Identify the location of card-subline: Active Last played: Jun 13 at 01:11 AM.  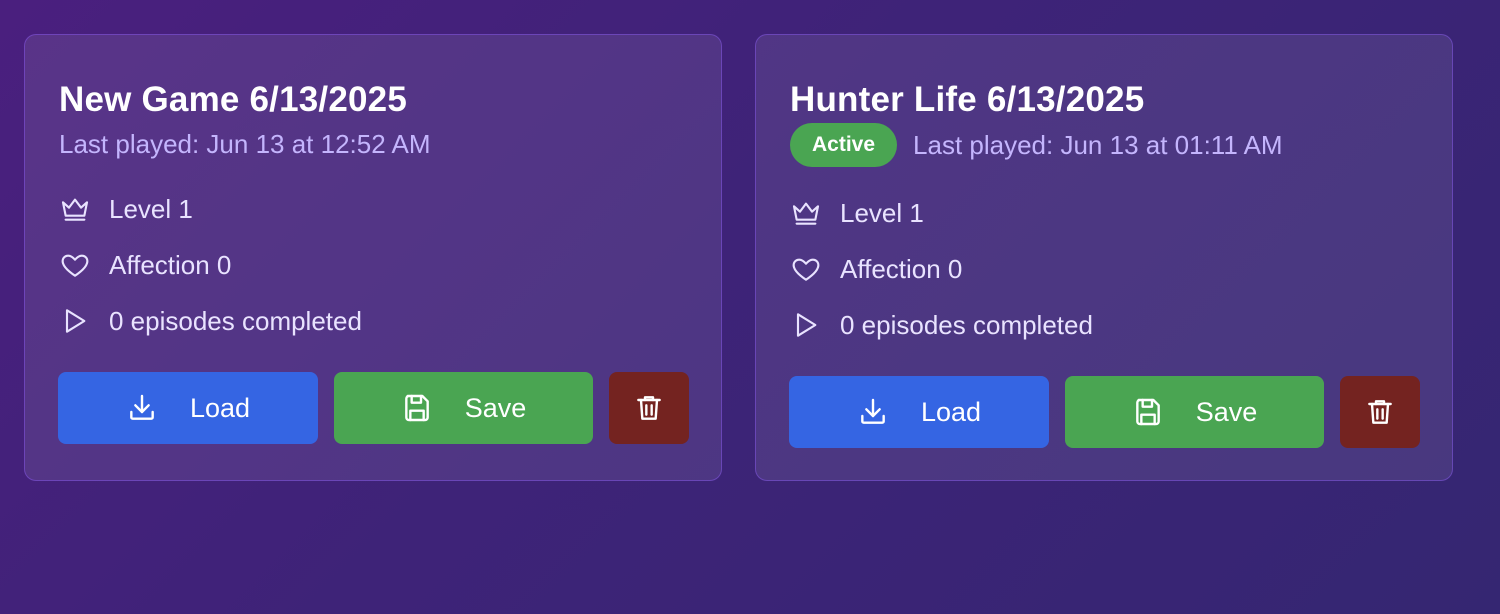
(1036, 145).